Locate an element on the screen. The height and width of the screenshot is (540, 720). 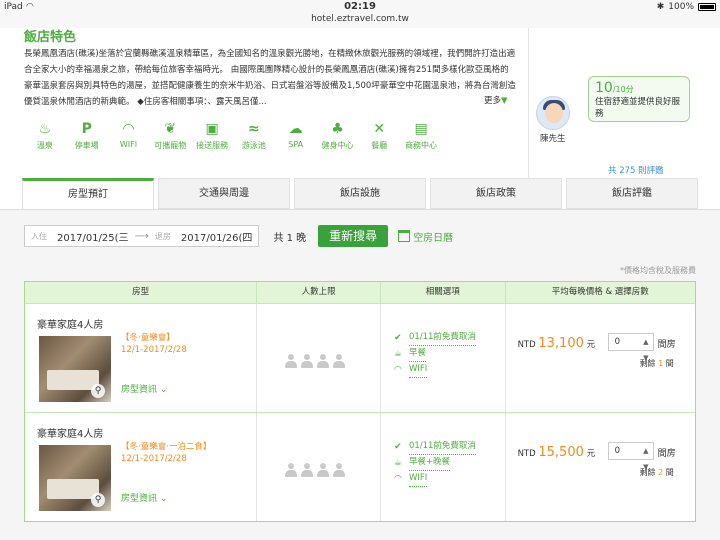
review-bubble: 10/10分 住宿舒適並提供良好服務 is located at coordinates (639, 99).